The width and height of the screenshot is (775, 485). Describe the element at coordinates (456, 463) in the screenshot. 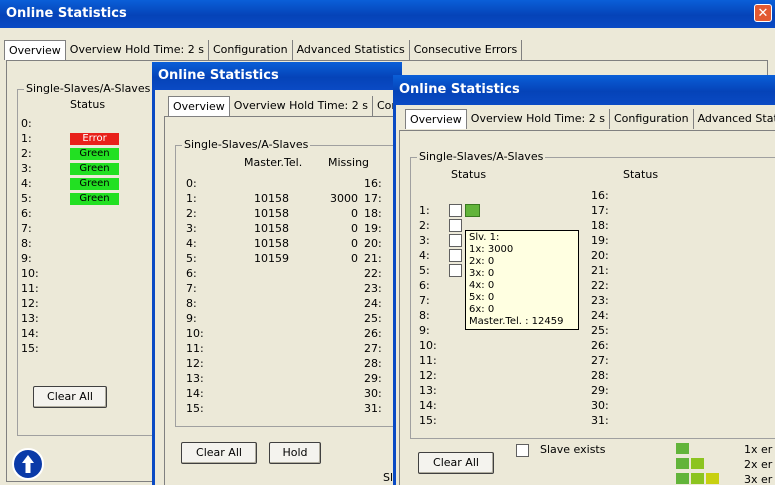

I see `front-clear-all-button: Clear All` at that location.